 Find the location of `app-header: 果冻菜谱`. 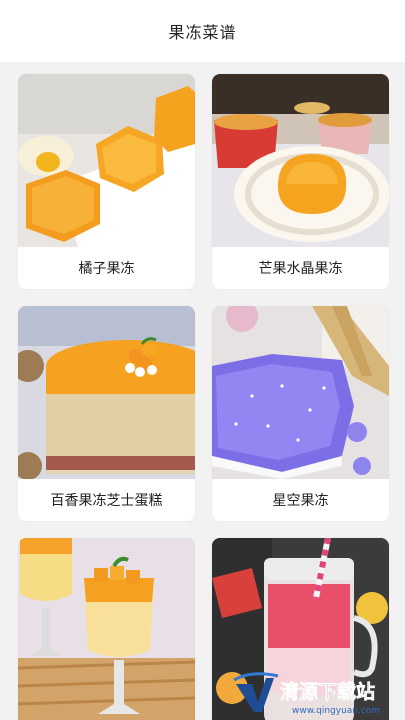

app-header: 果冻菜谱 is located at coordinates (202, 31).